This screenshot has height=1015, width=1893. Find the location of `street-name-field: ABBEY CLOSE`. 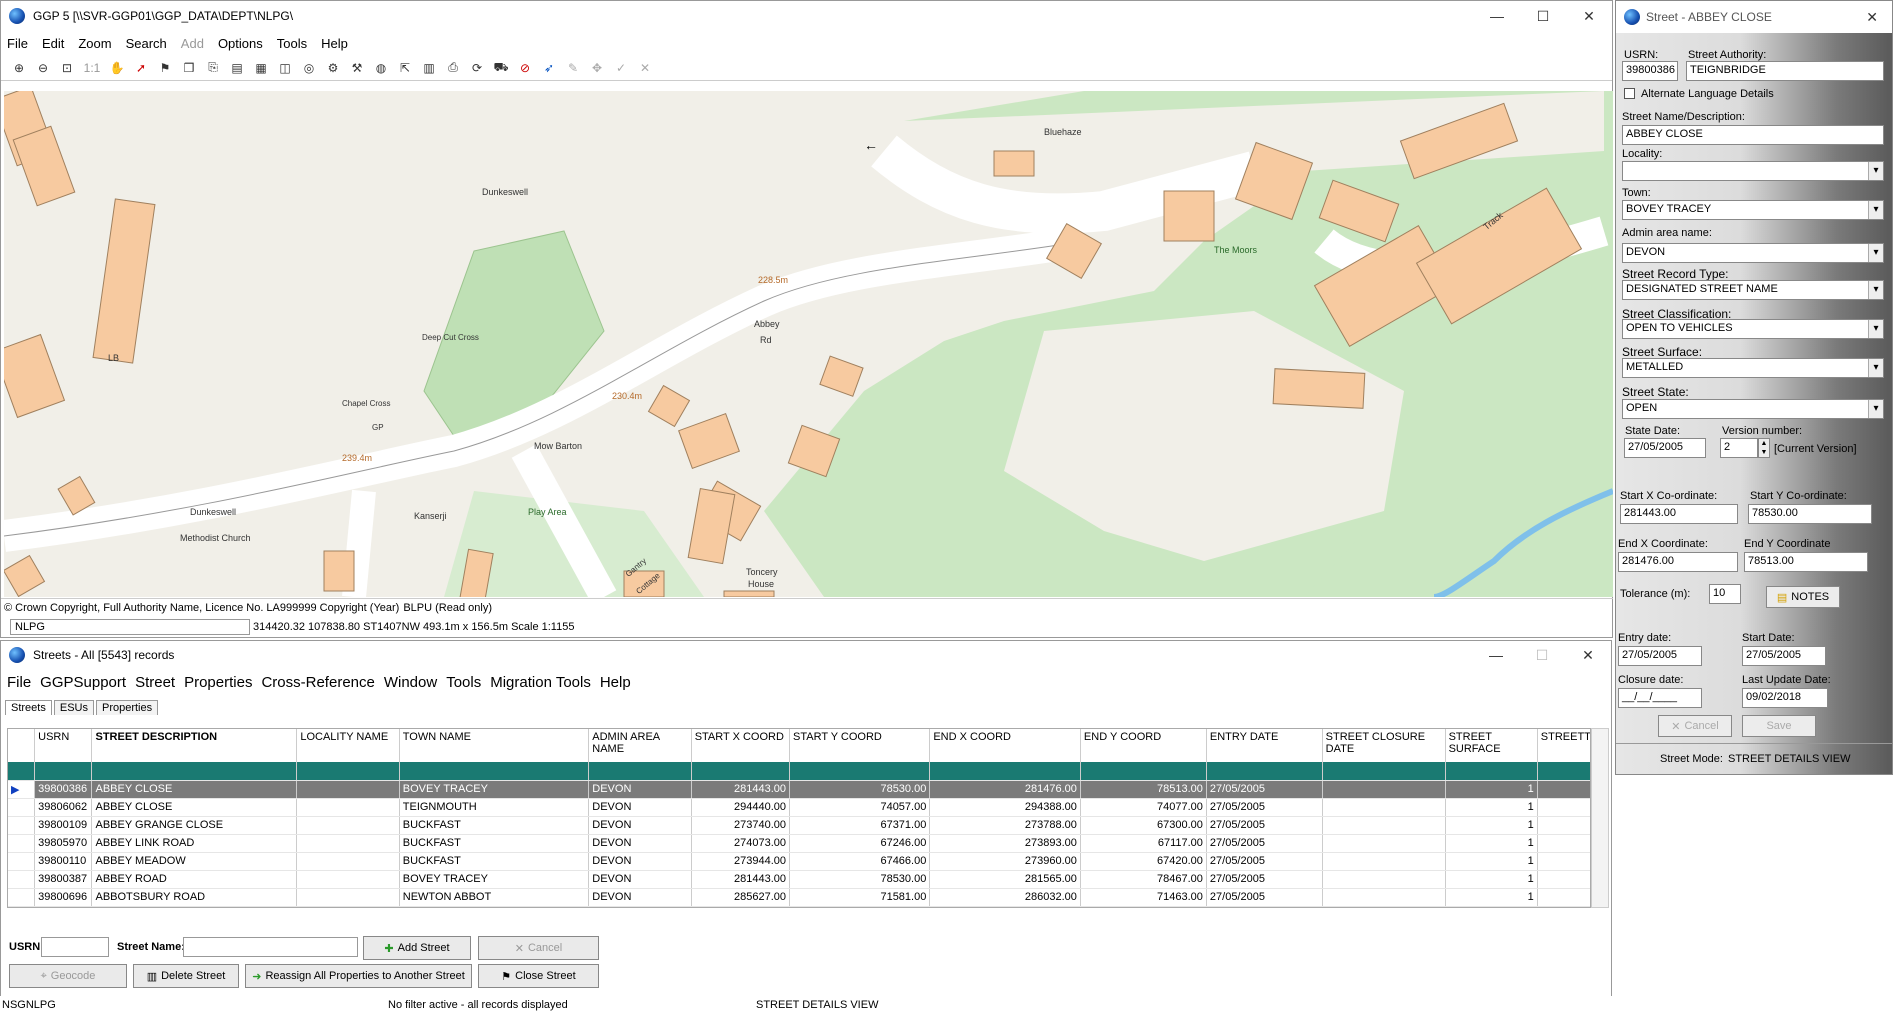

street-name-field: ABBEY CLOSE is located at coordinates (1753, 135).